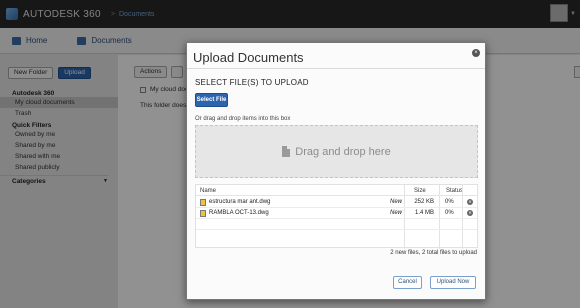 The image size is (580, 308). Describe the element at coordinates (336, 190) in the screenshot. I see `file-table-header: Name Size Status` at that location.